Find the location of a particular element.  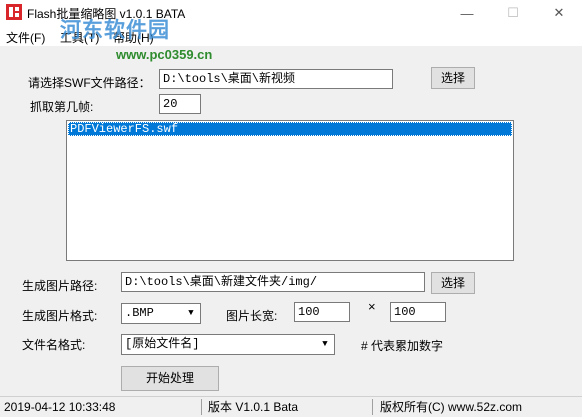

status-datetime: 2019-04-12 10:33:48 is located at coordinates (60, 407).